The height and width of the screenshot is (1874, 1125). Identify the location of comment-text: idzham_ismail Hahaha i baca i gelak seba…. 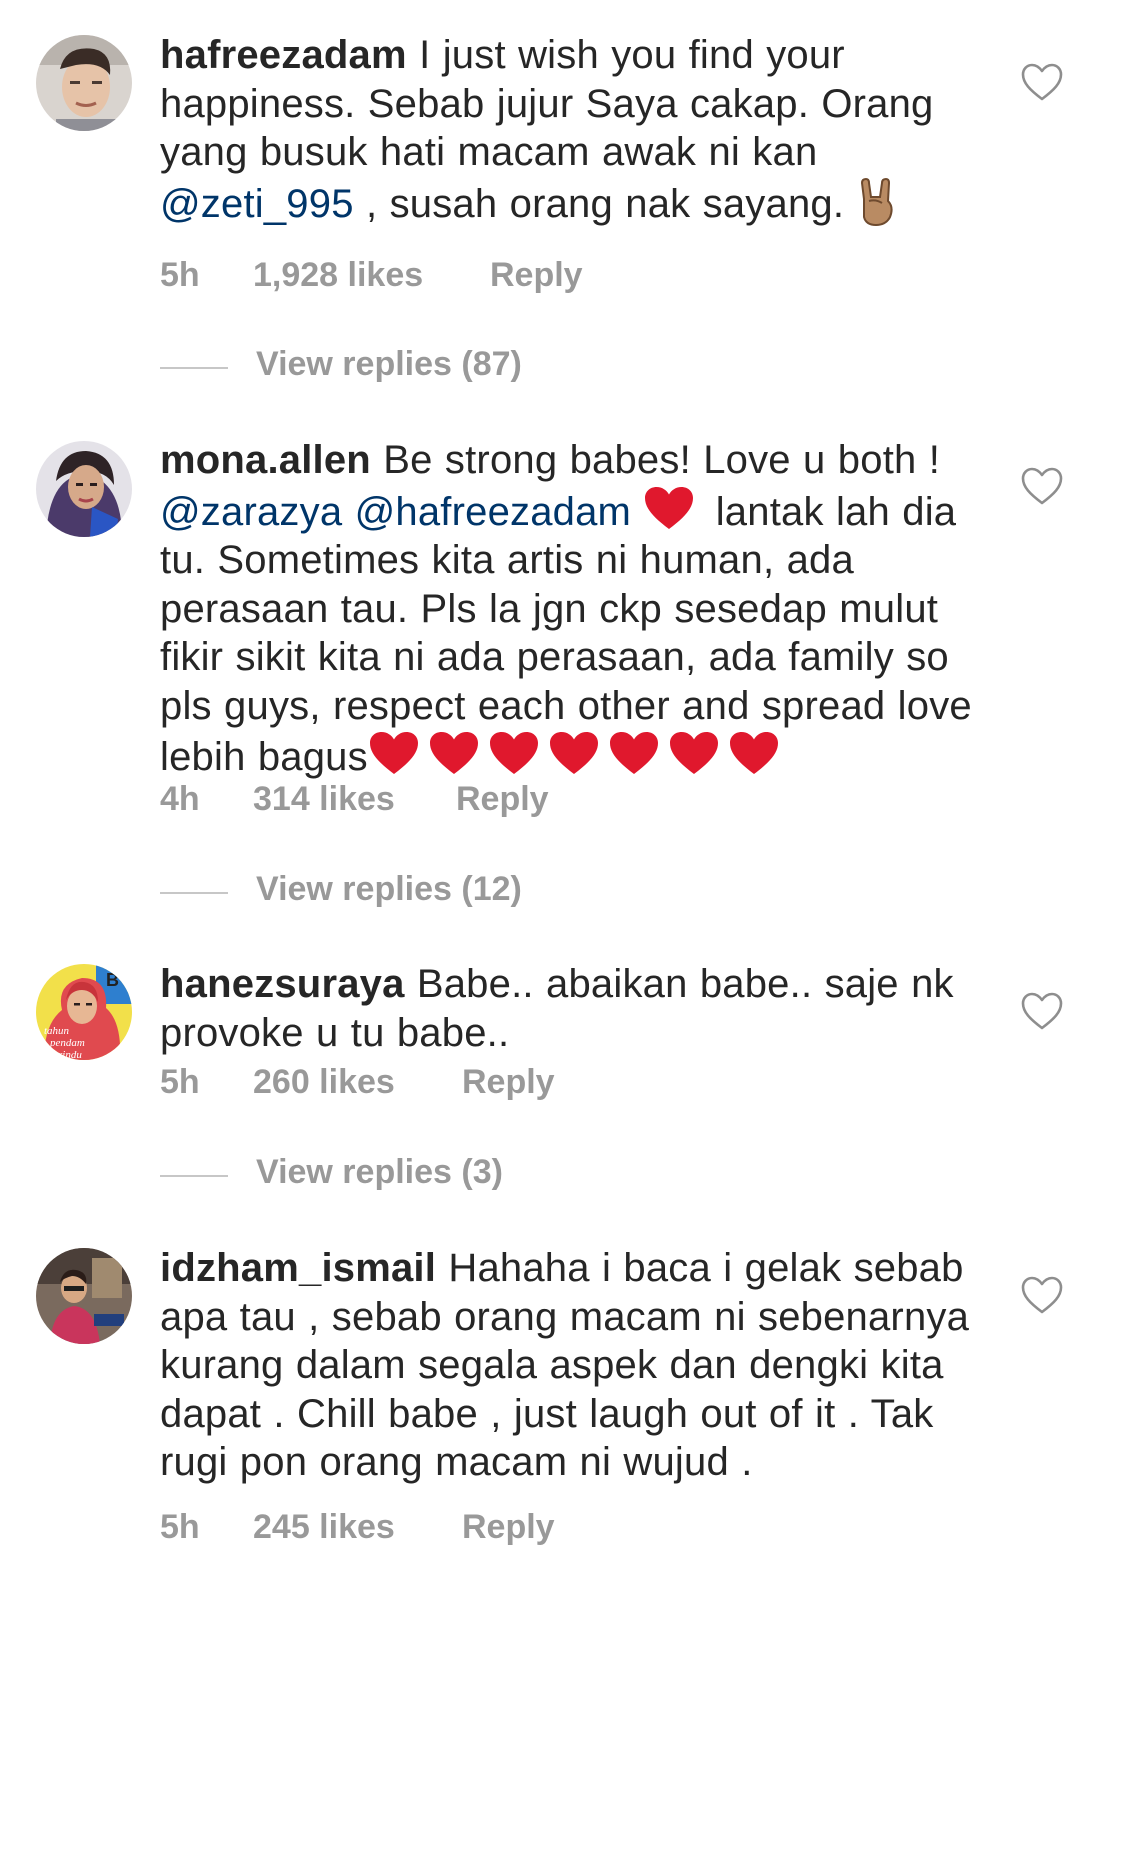
(570, 1365).